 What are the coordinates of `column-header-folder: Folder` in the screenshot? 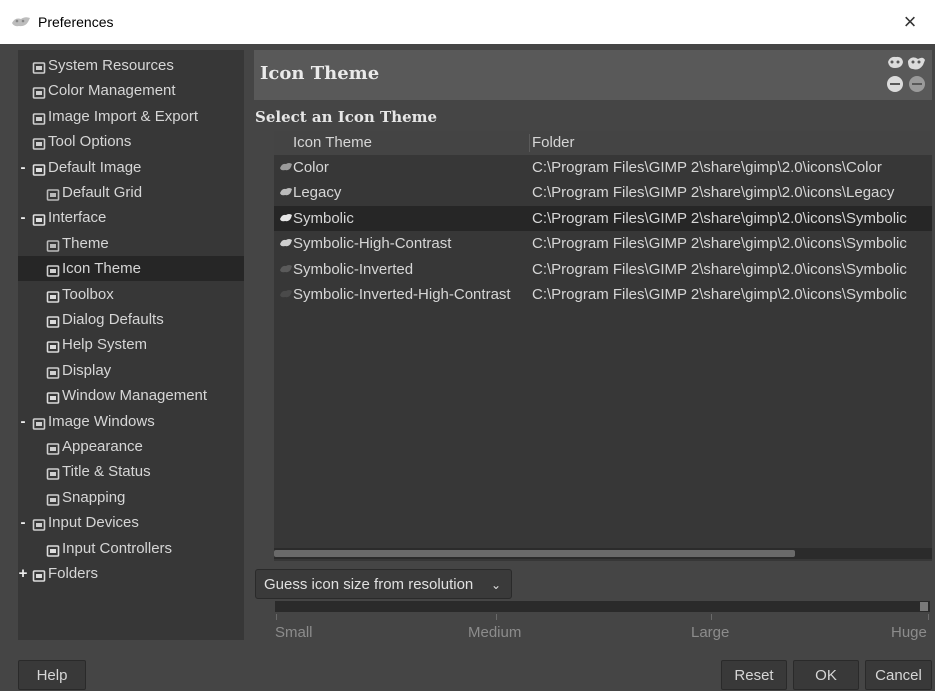 It's located at (553, 143).